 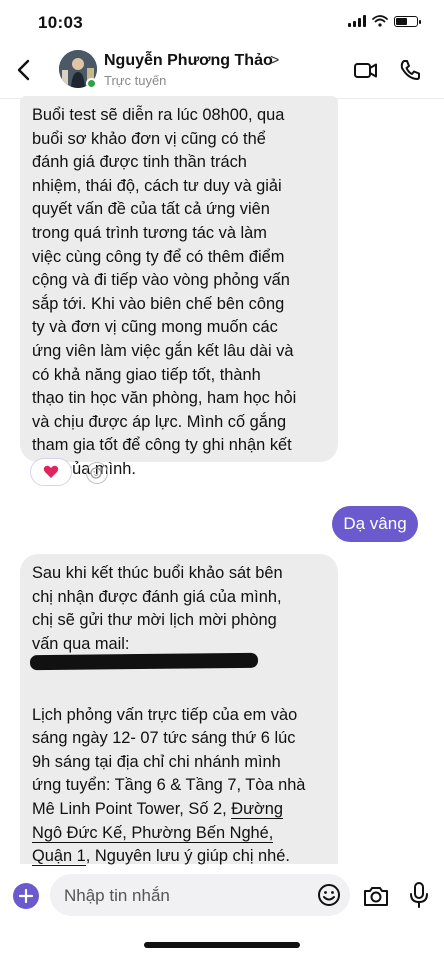 What do you see at coordinates (149, 138) in the screenshot?
I see `message-line: buổi sơ khảo đơn vị cũng có thể` at bounding box center [149, 138].